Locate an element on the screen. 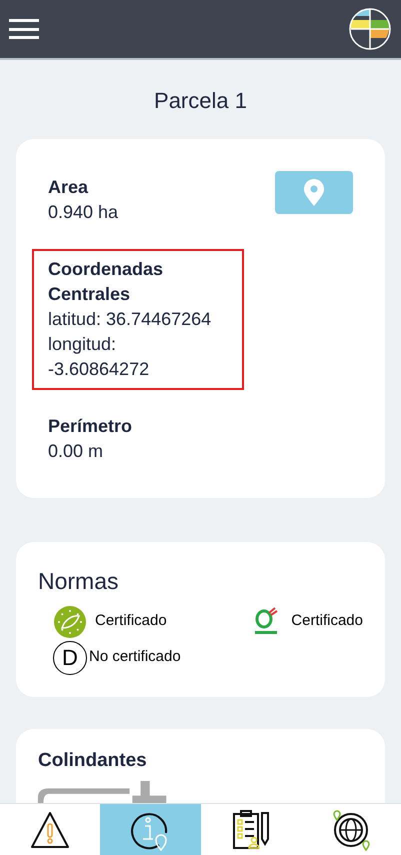  warning-icon is located at coordinates (50, 830).